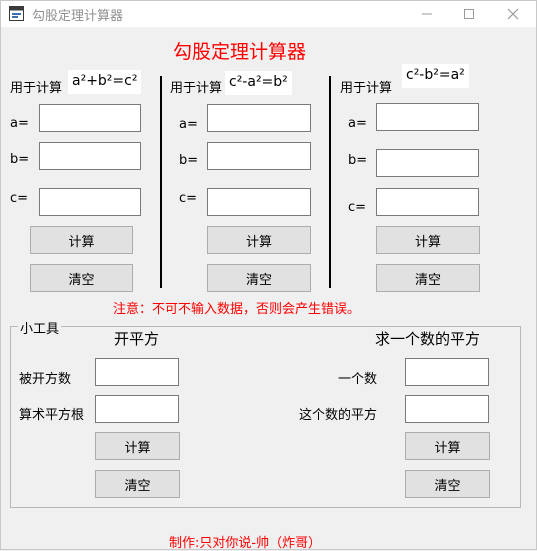  Describe the element at coordinates (45, 379) in the screenshot. I see `radicand-label: 被开方数` at that location.